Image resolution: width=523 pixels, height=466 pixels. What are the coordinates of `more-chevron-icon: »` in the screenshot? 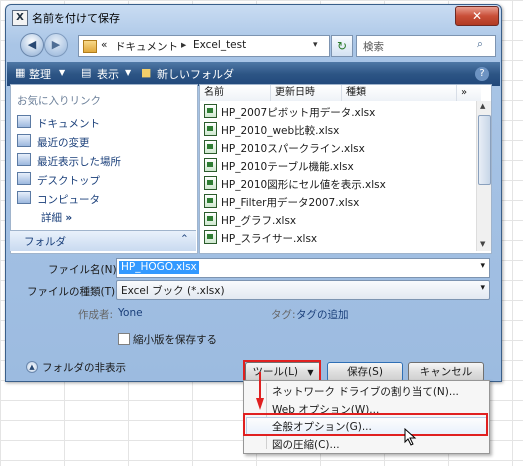 It's located at (69, 218).